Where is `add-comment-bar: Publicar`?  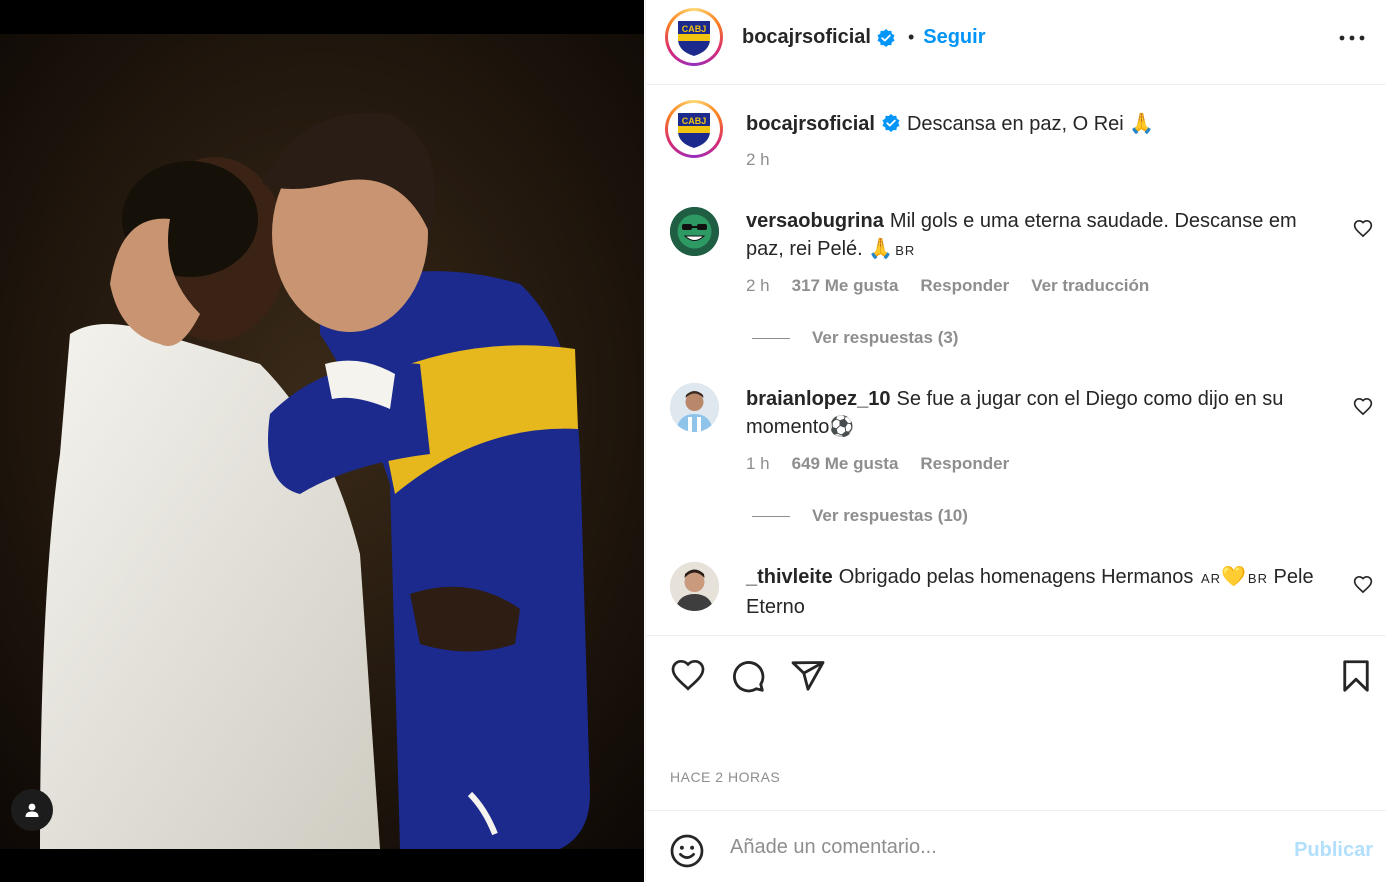
add-comment-bar: Publicar is located at coordinates (1016, 846).